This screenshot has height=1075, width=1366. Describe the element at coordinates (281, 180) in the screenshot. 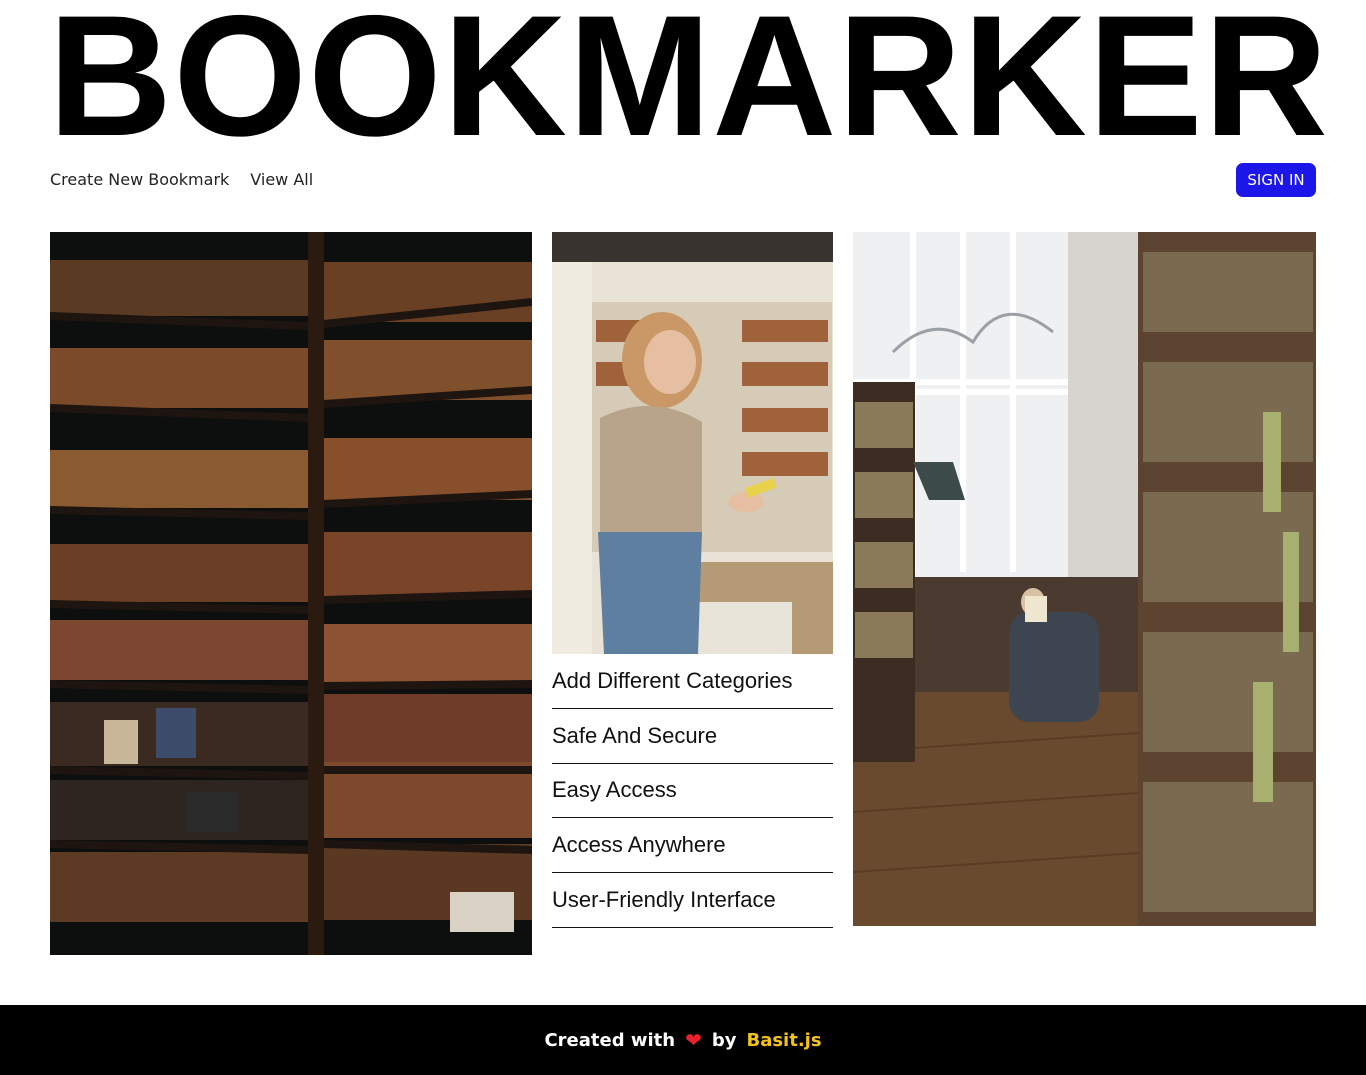

I see `nav-view-all: View All` at that location.